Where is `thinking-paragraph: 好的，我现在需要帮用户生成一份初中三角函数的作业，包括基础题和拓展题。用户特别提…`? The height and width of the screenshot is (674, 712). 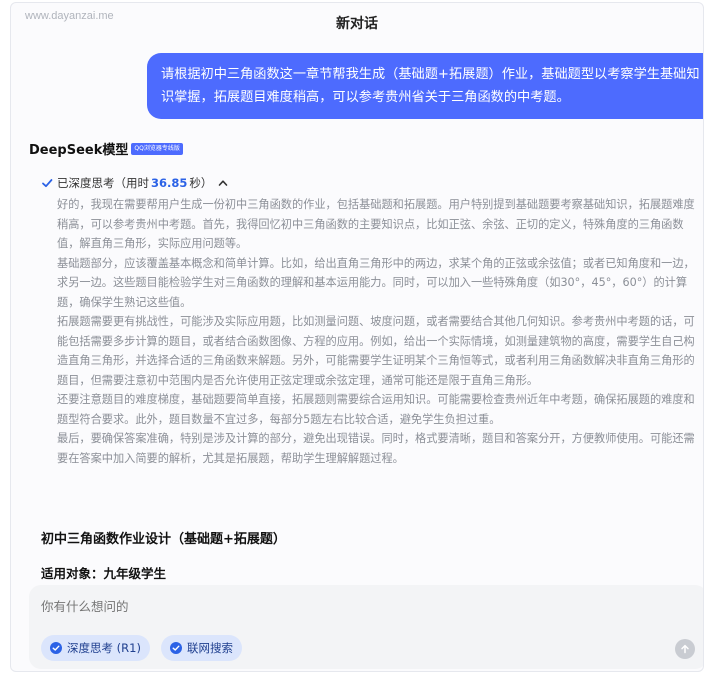
thinking-paragraph: 好的，我现在需要帮用户生成一份初中三角函数的作业，包括基础题和拓展题。用户特别提… is located at coordinates (376, 224).